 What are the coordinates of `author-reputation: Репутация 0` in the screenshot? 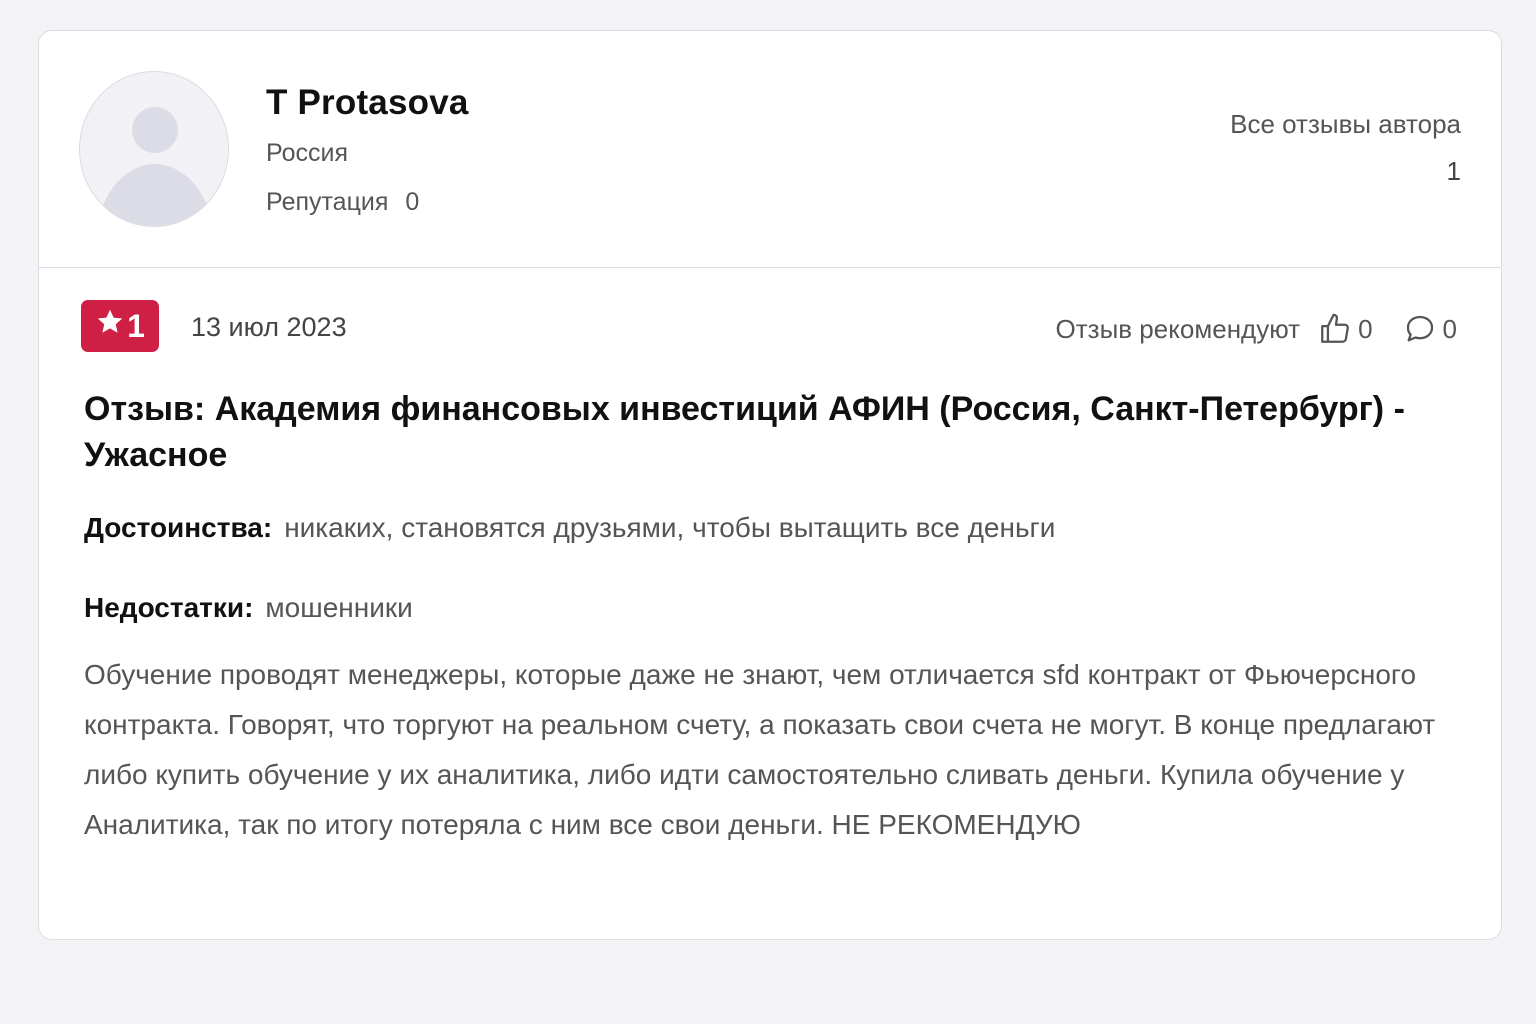 It's located at (342, 202).